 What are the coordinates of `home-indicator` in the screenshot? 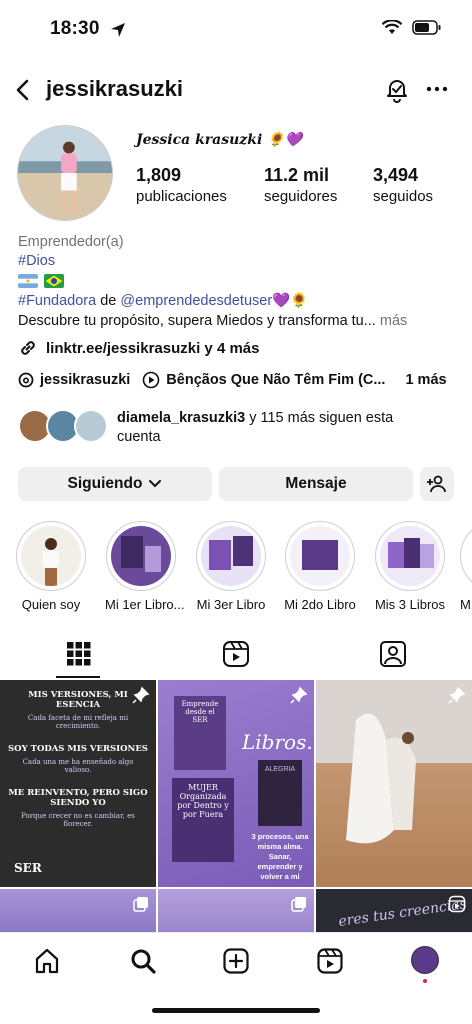 It's located at (236, 1010).